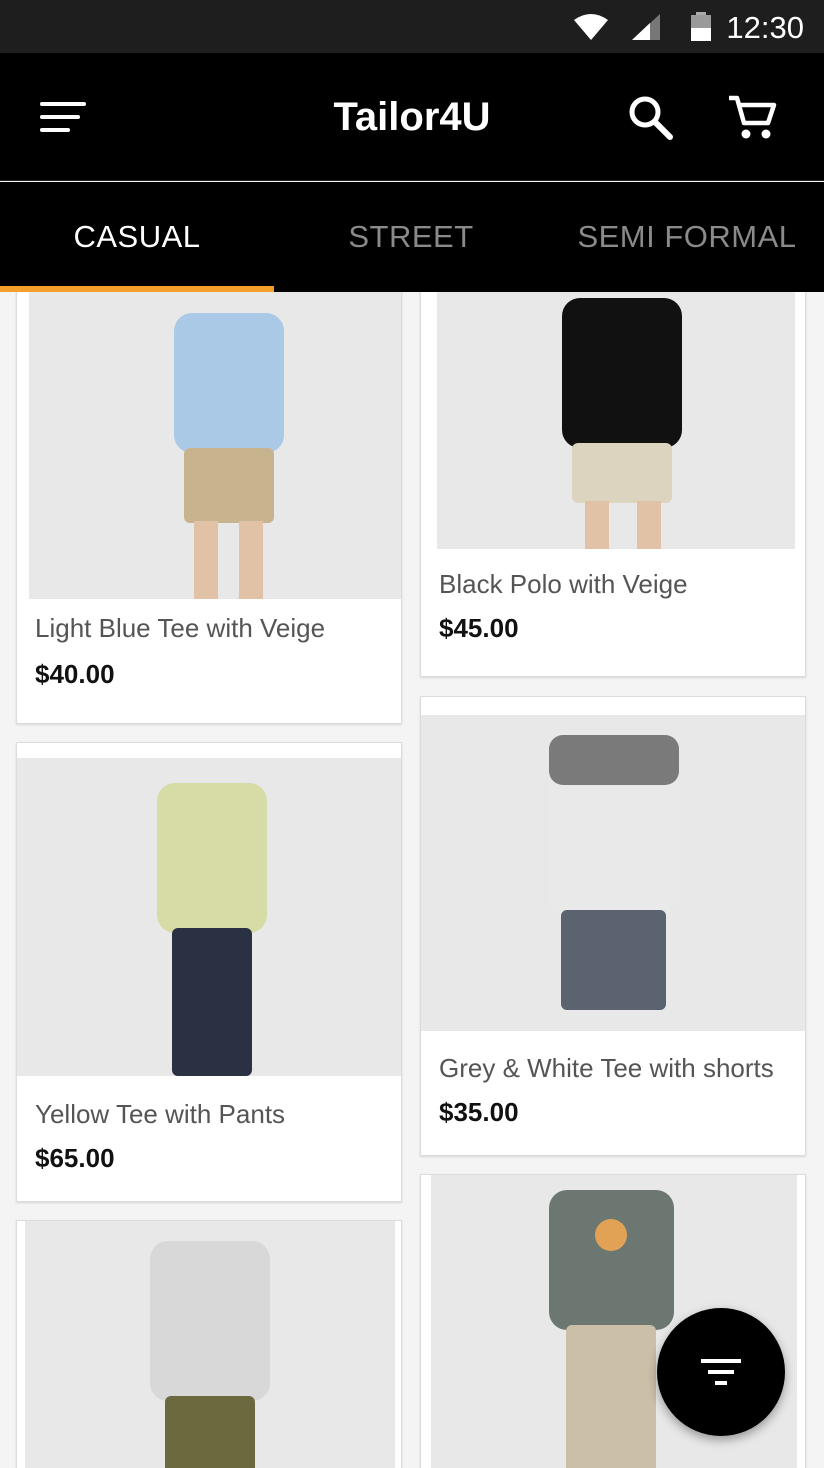 The image size is (824, 1468). What do you see at coordinates (765, 27) in the screenshot?
I see `clock: 12:30` at bounding box center [765, 27].